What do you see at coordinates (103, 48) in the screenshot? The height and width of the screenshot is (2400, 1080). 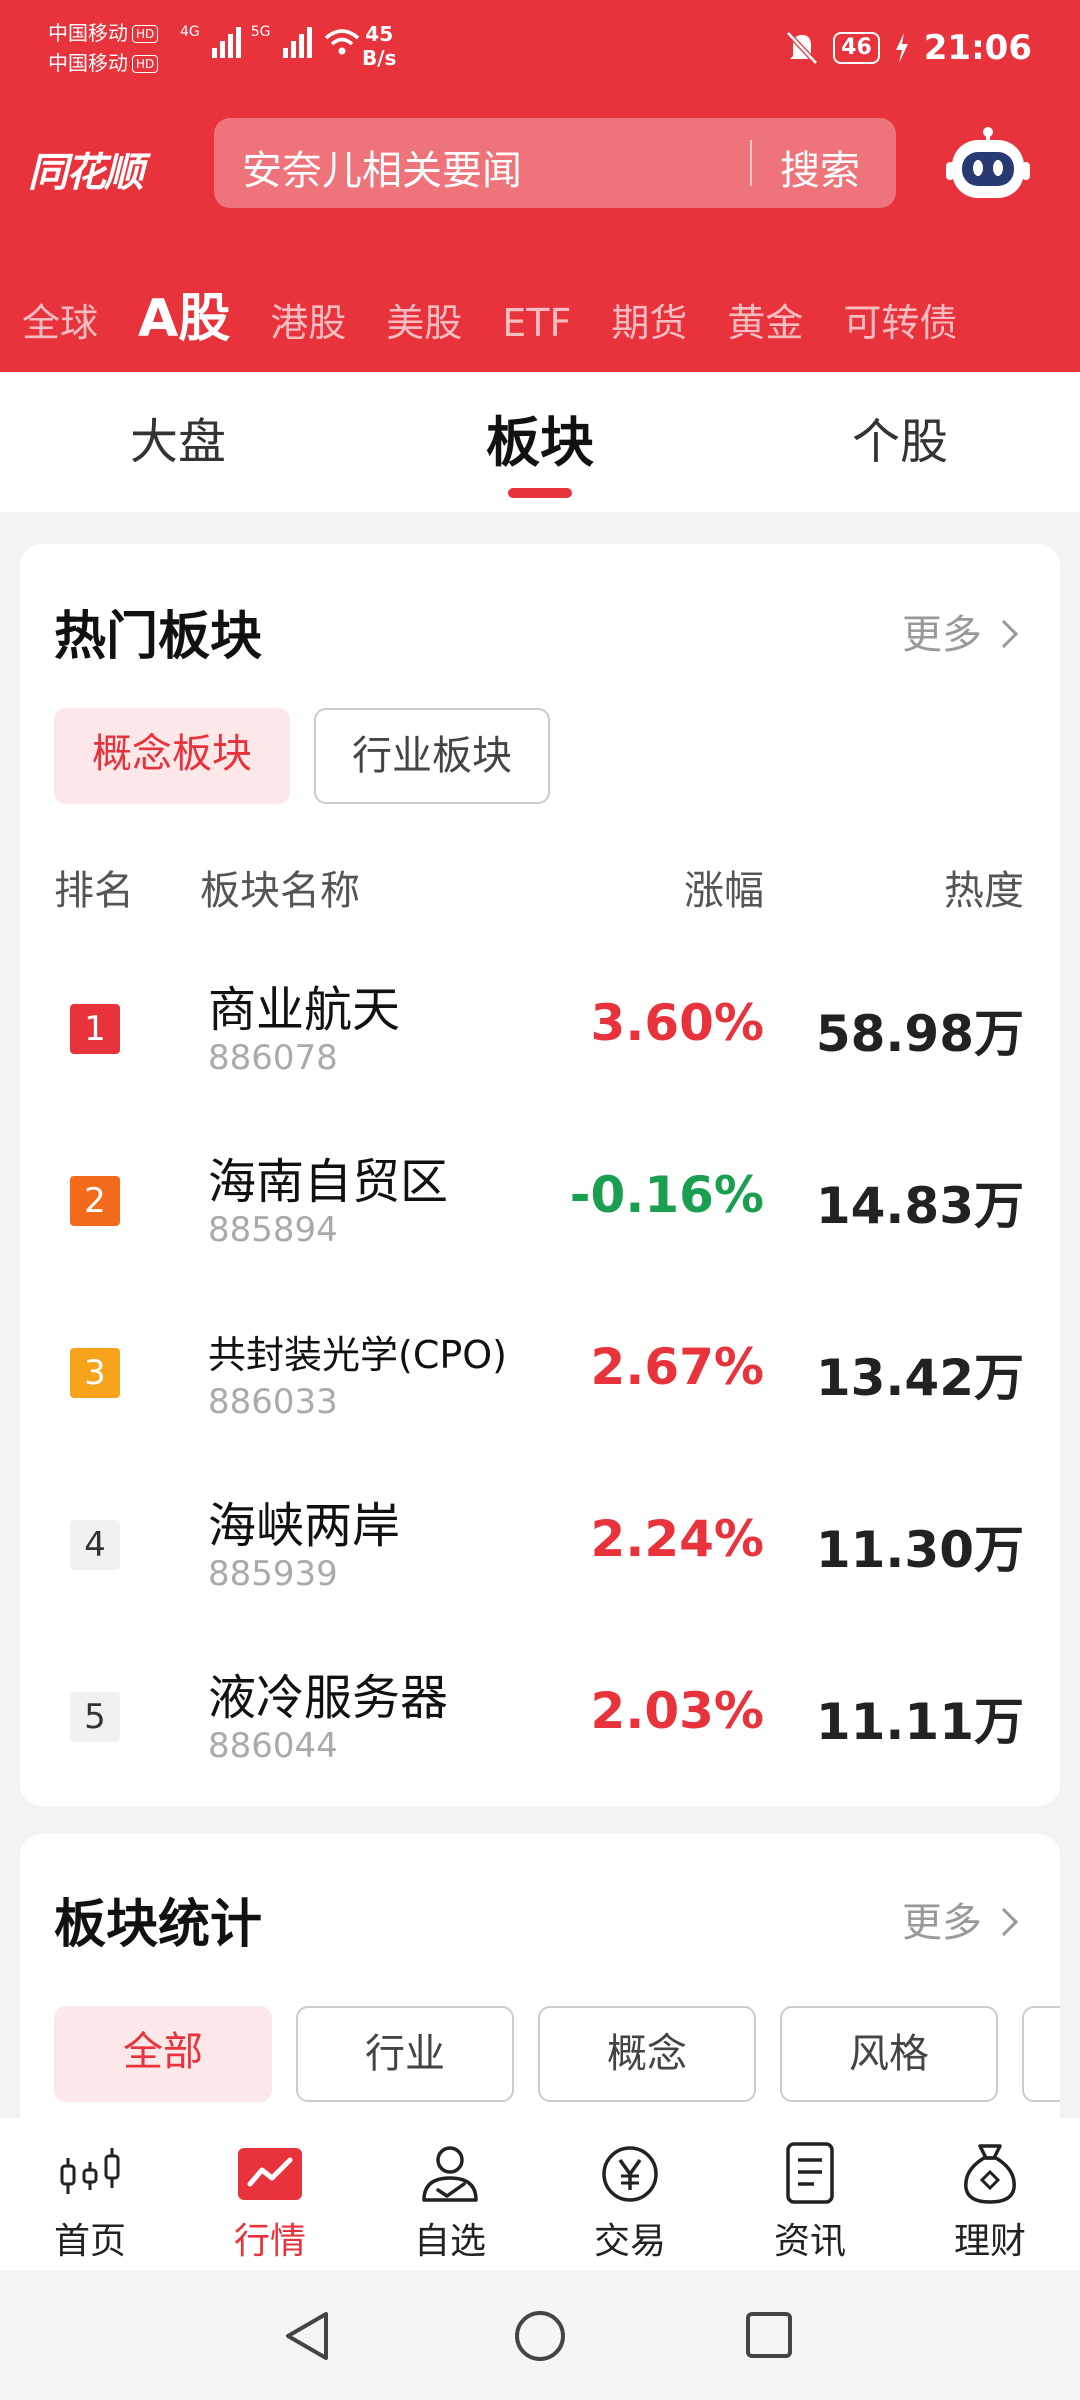 I see `carrier-info: 中国移动 HD 中国移动 HD` at bounding box center [103, 48].